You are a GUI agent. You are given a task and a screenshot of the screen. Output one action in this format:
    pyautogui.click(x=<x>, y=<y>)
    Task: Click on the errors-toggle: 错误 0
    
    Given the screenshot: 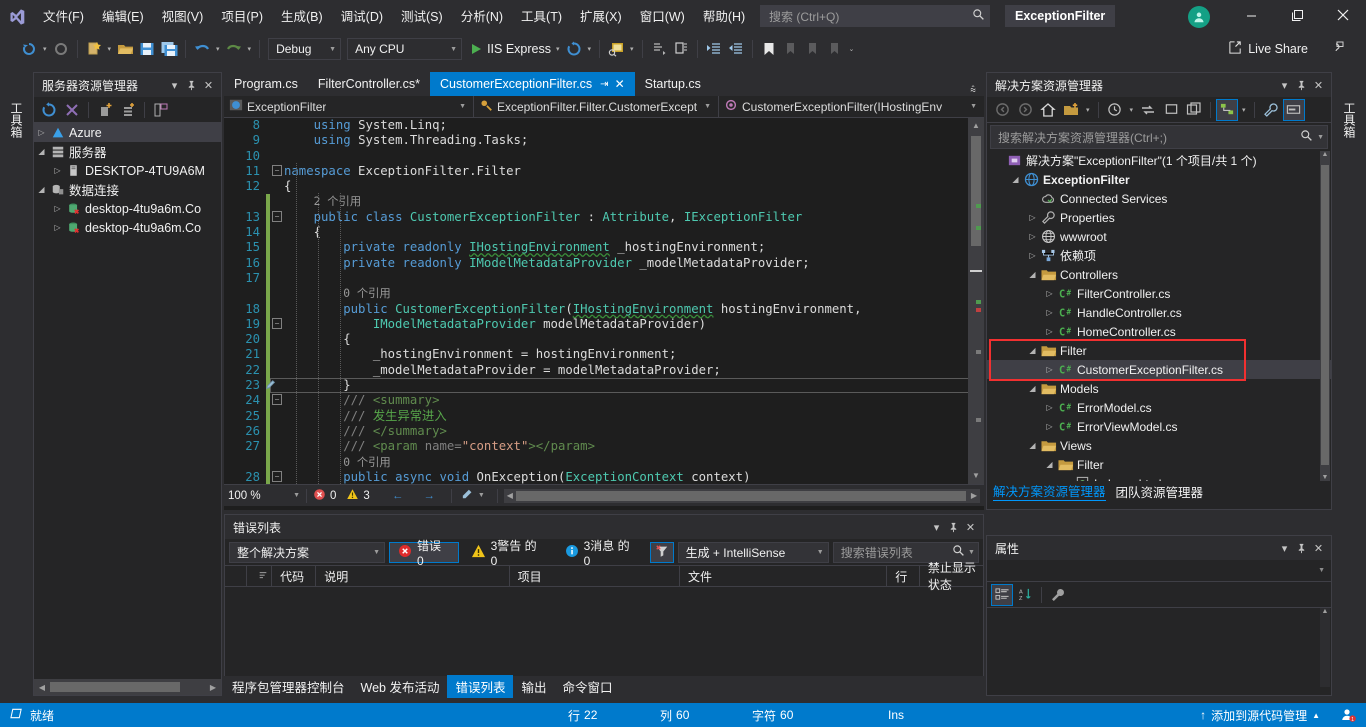 What is the action you would take?
    pyautogui.click(x=424, y=553)
    